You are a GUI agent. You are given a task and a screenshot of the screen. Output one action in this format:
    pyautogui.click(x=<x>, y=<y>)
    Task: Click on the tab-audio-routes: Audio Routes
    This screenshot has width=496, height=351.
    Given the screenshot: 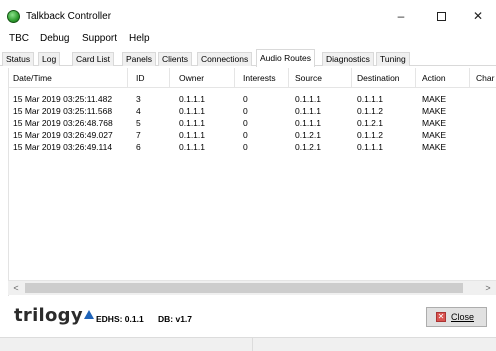 What is the action you would take?
    pyautogui.click(x=286, y=58)
    